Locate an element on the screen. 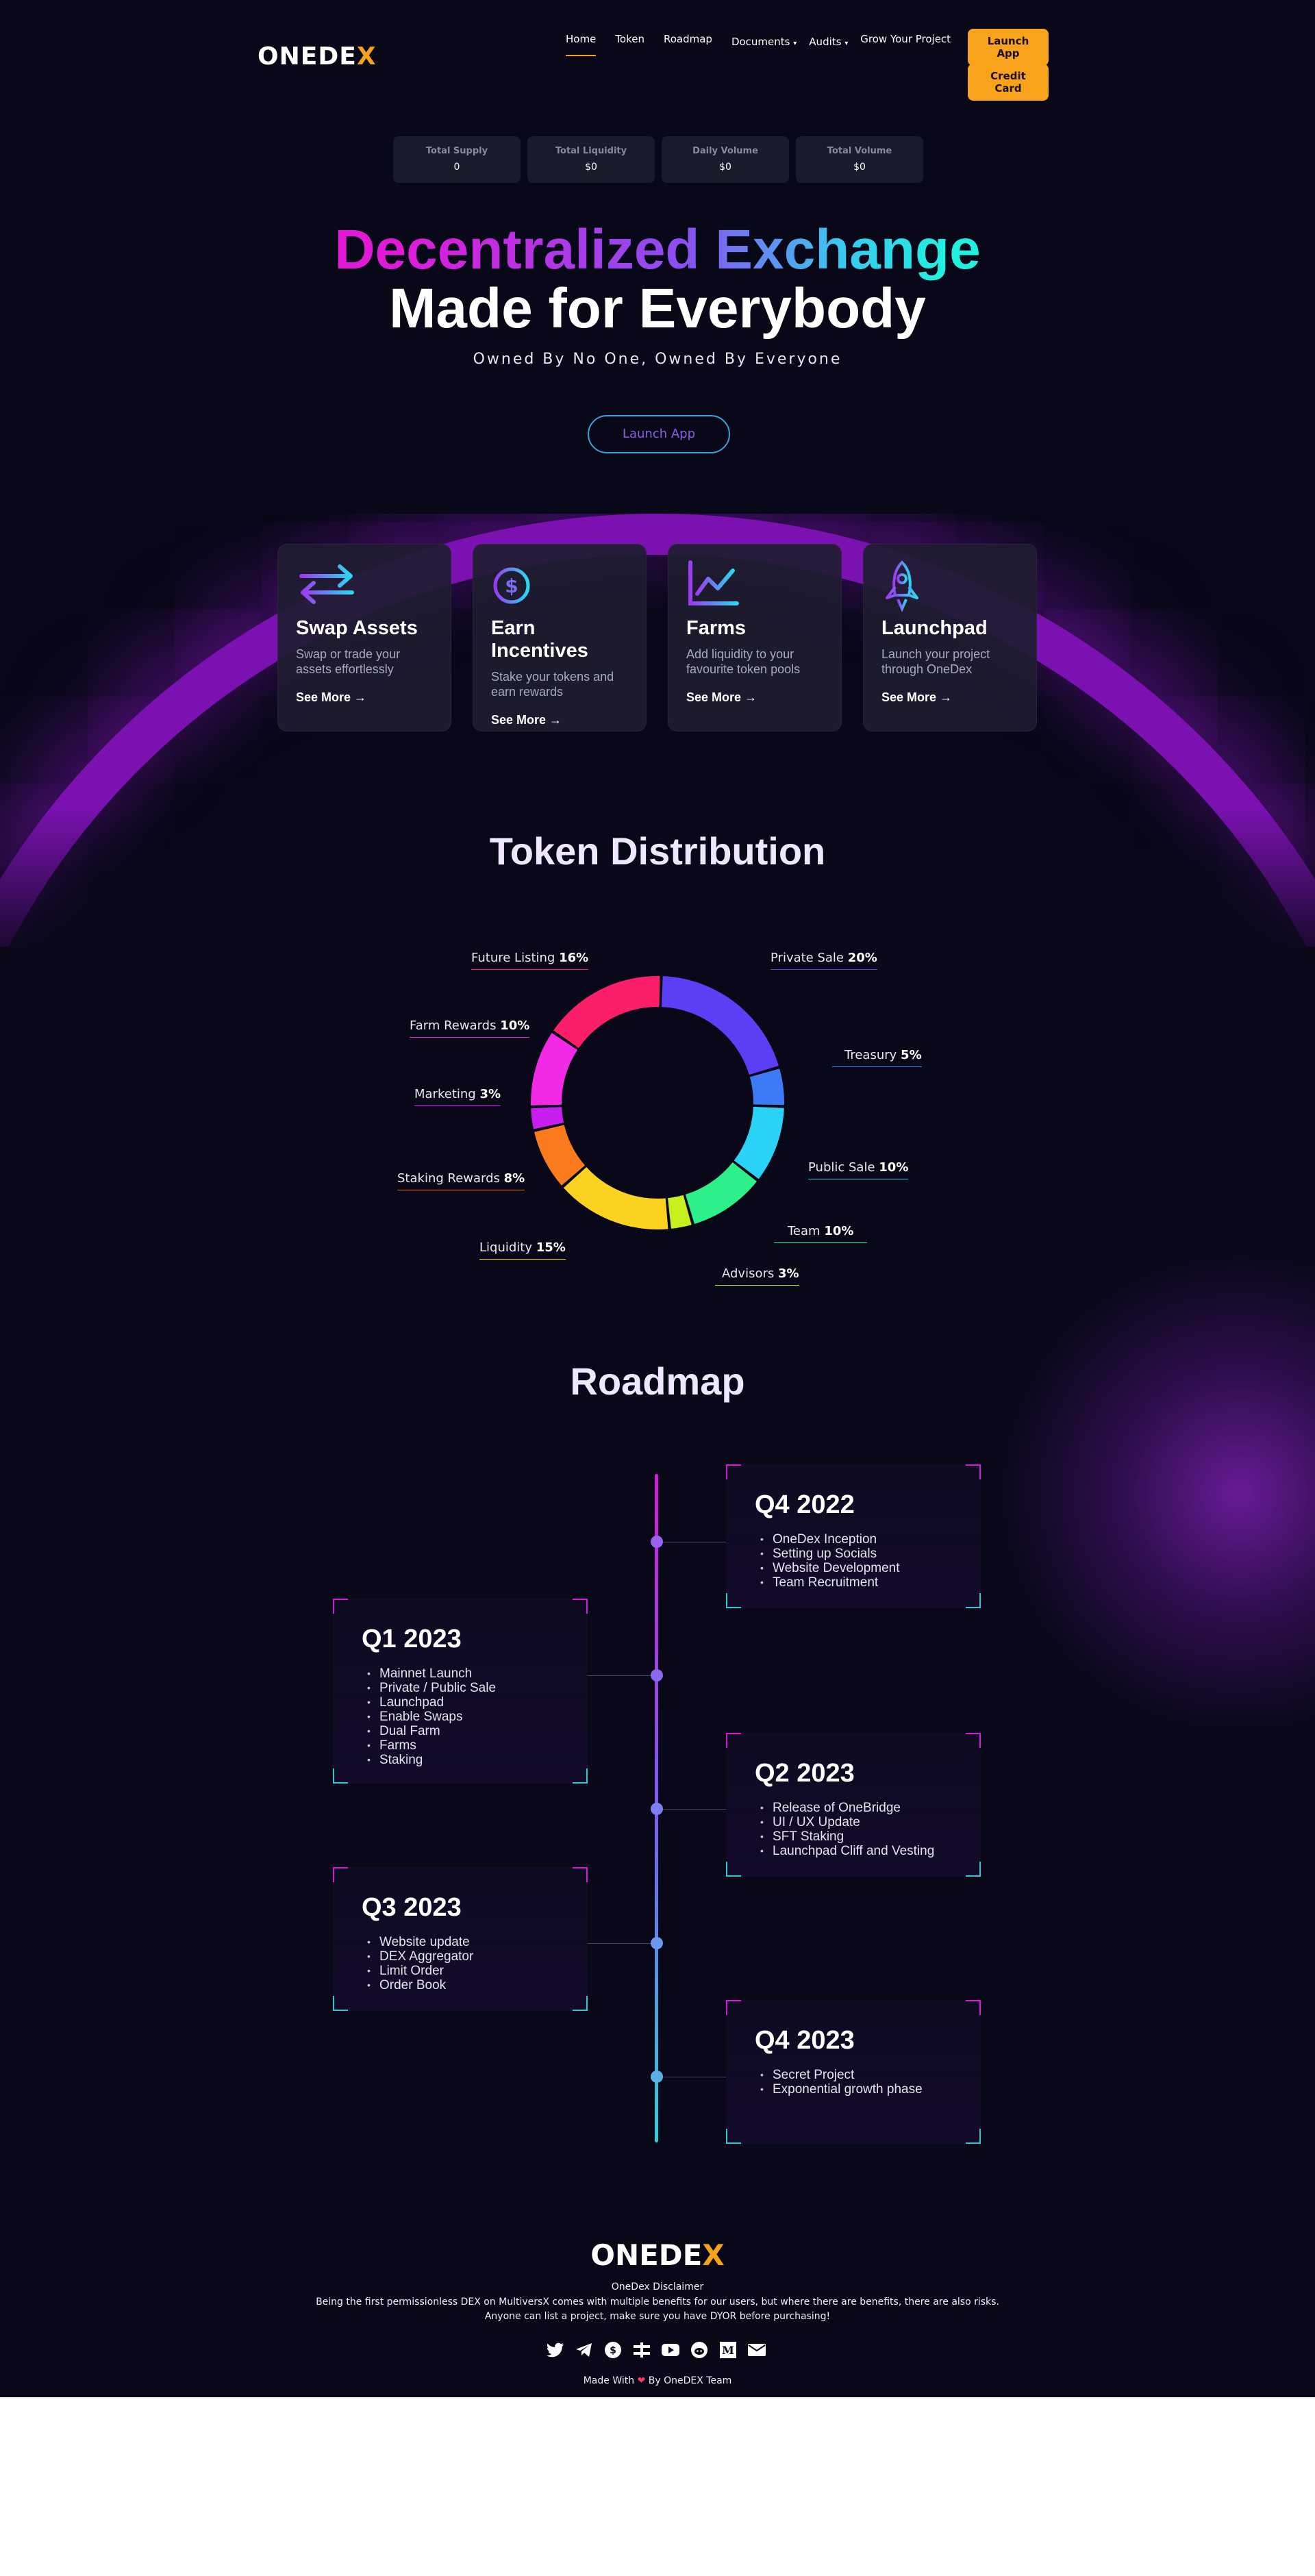 This screenshot has height=2576, width=1315. svg-text: M is located at coordinates (728, 2350).